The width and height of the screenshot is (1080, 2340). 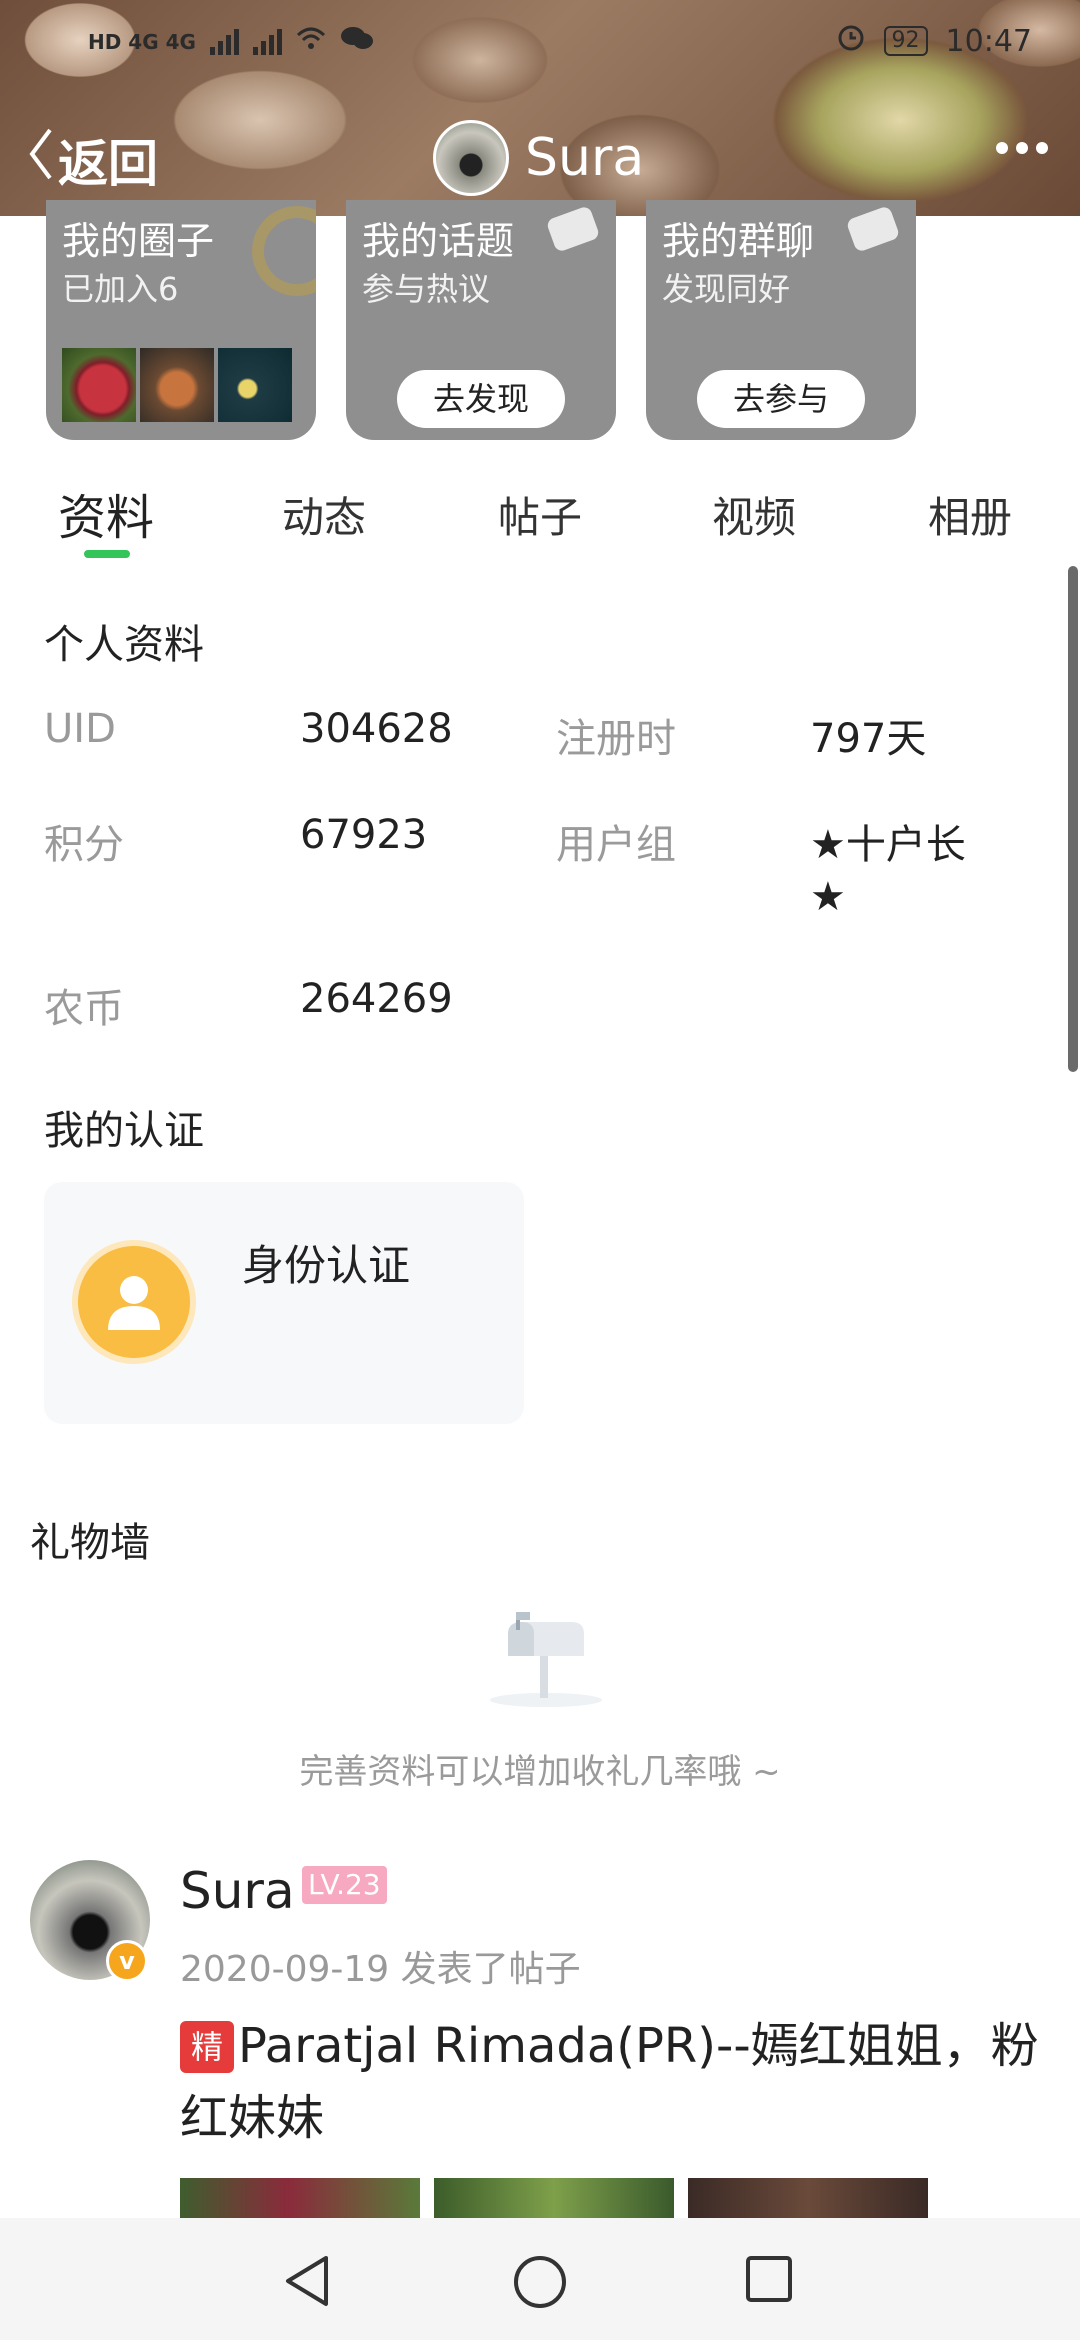 What do you see at coordinates (99, 385) in the screenshot?
I see `circle-thumb-fig` at bounding box center [99, 385].